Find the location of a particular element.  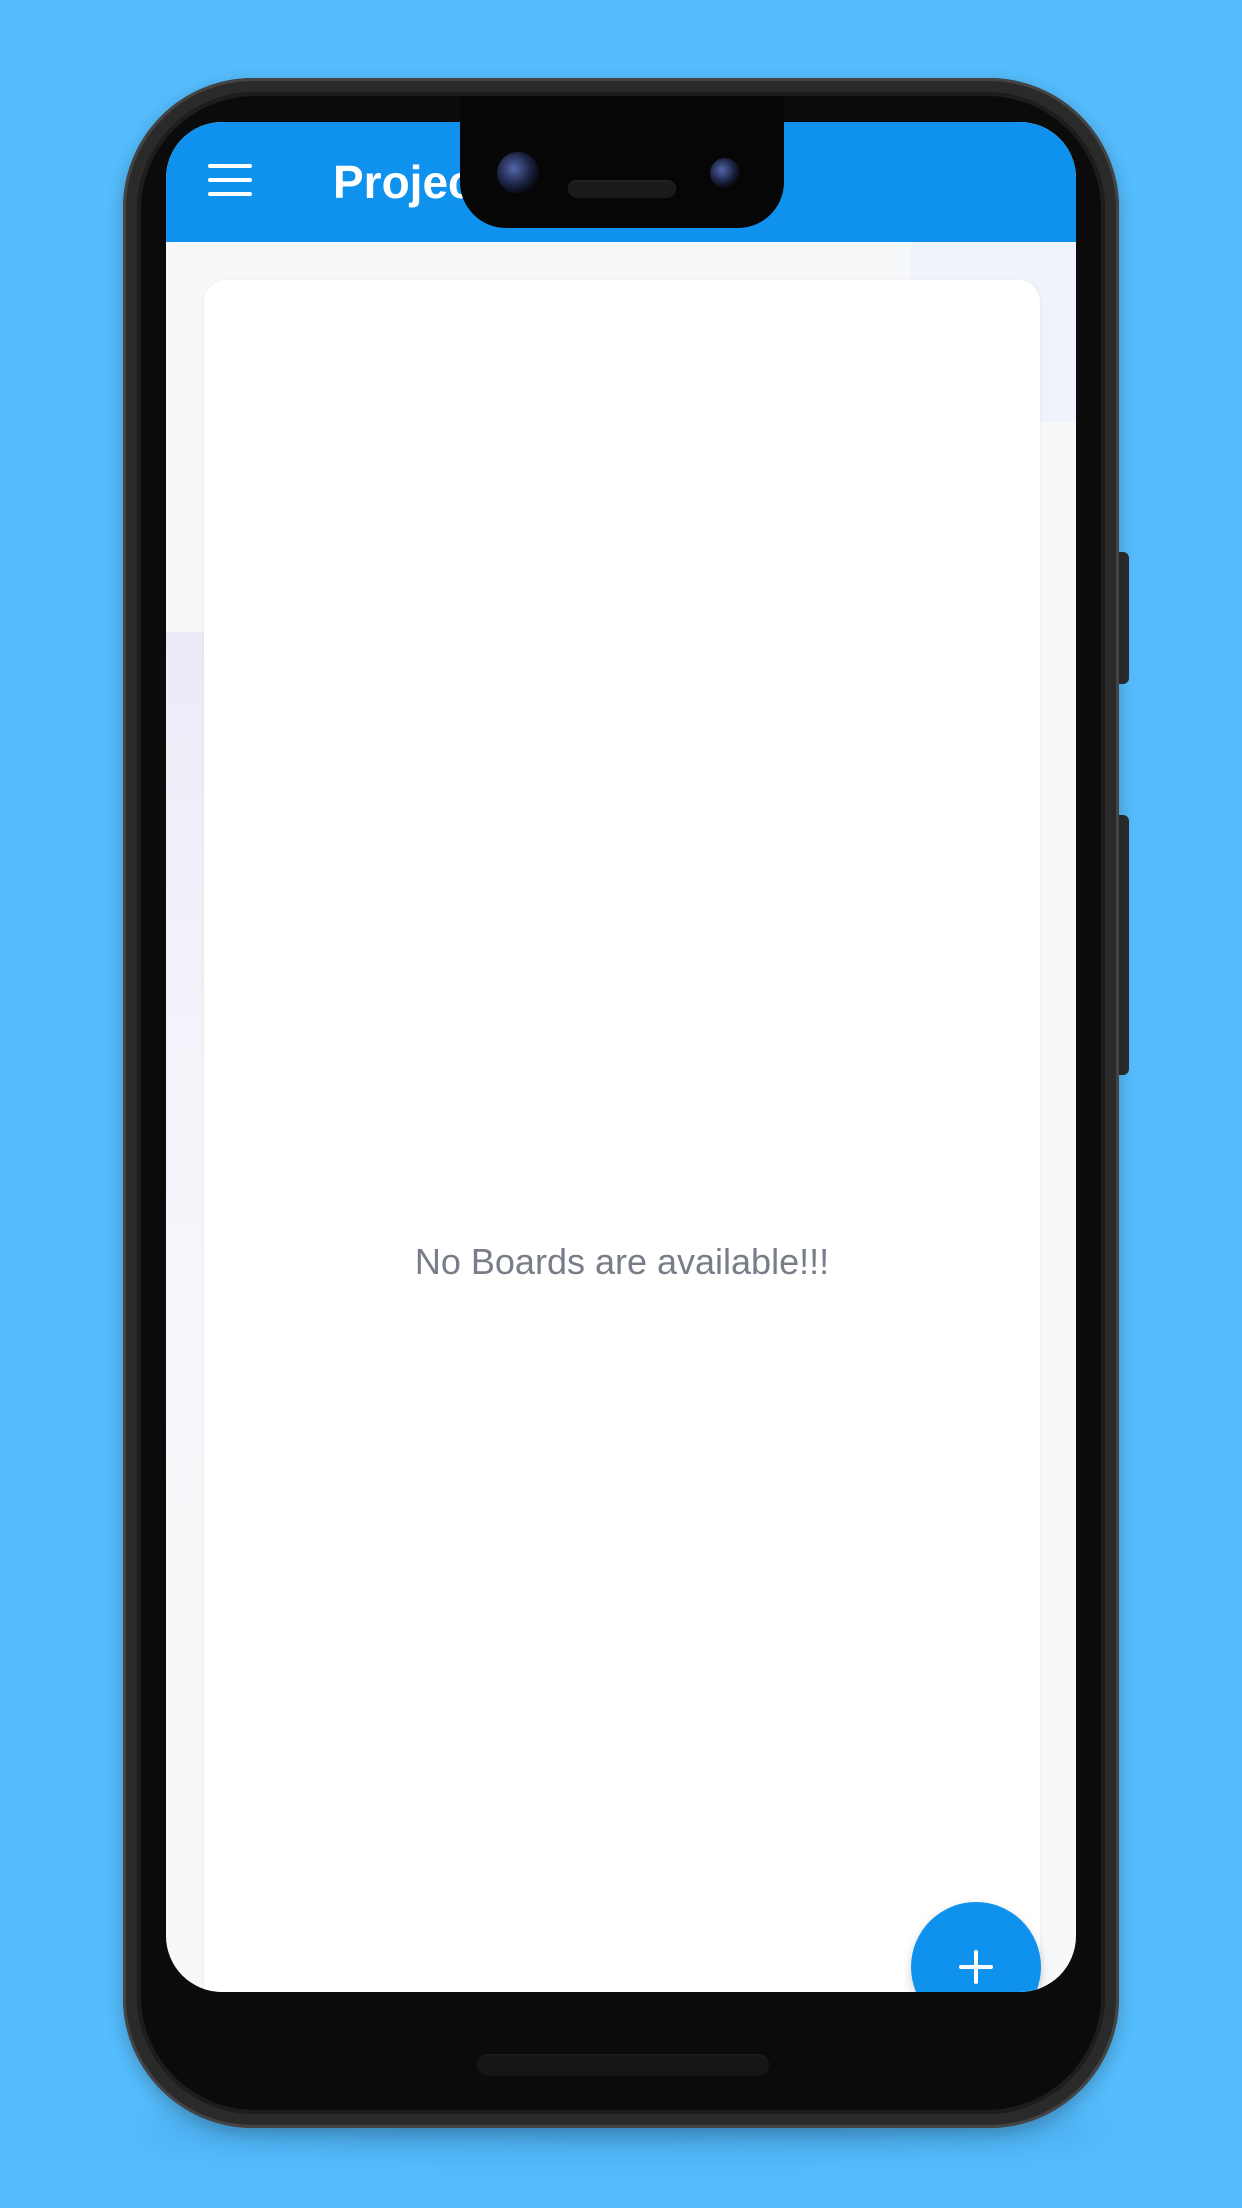

camera-notch is located at coordinates (622, 162).